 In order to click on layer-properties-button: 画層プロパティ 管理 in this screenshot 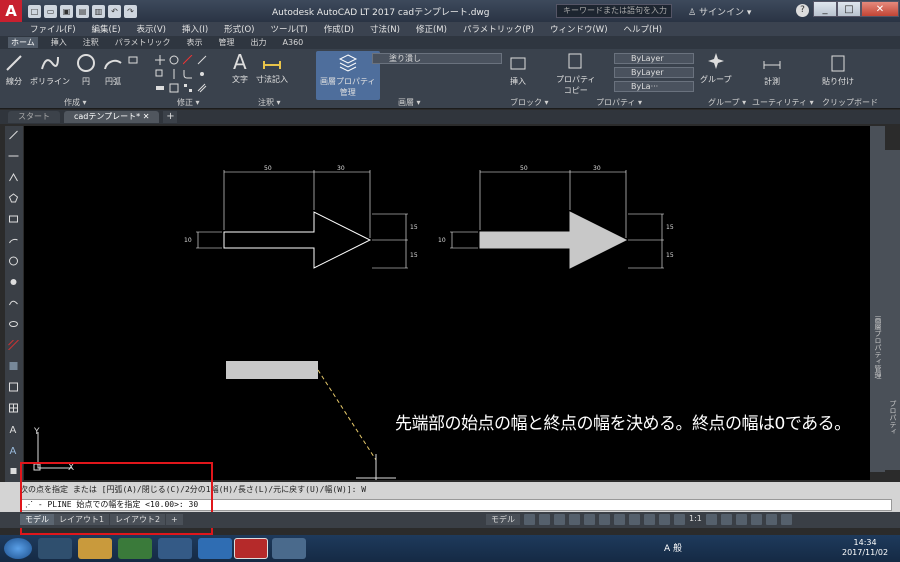, I will do `click(348, 75)`.